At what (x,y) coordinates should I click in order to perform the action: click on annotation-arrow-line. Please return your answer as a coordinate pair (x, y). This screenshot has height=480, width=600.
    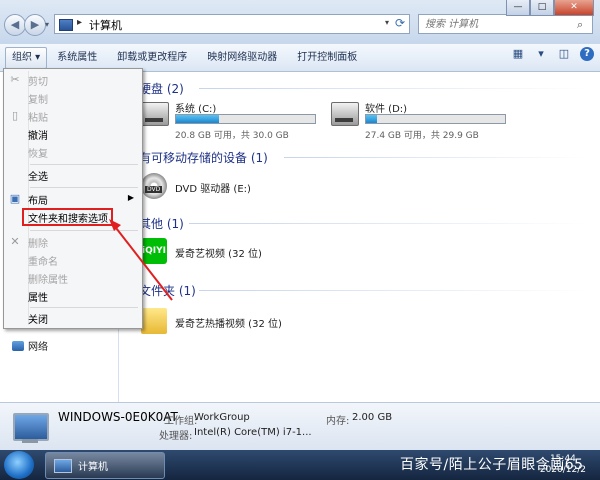
    Looking at the image, I should click on (142, 262).